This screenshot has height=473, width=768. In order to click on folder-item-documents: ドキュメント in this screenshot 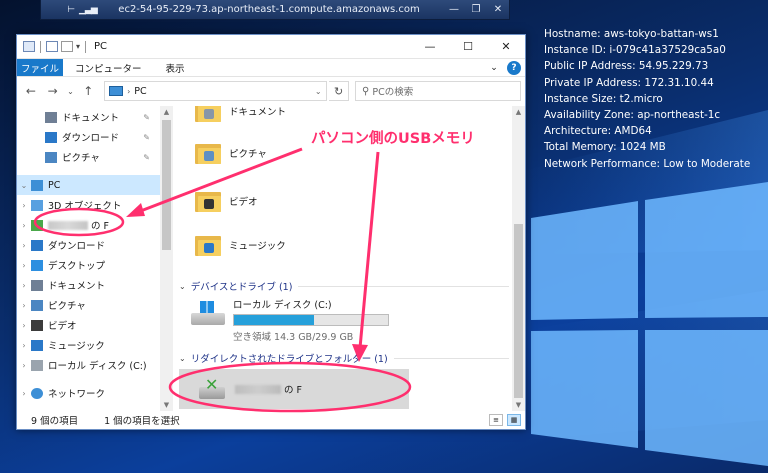, I will do `click(240, 114)`.